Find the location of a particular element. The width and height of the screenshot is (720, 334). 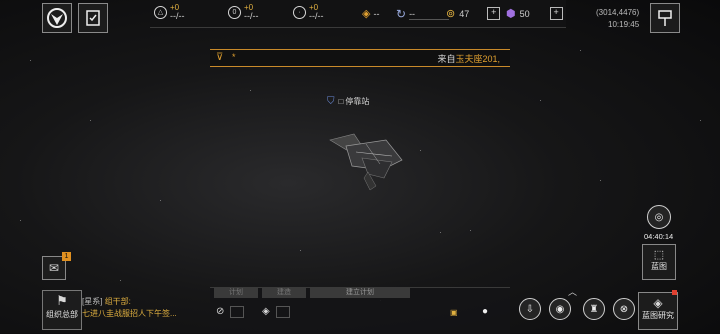

chevron-up-icon: ︿ is located at coordinates (572, 291).